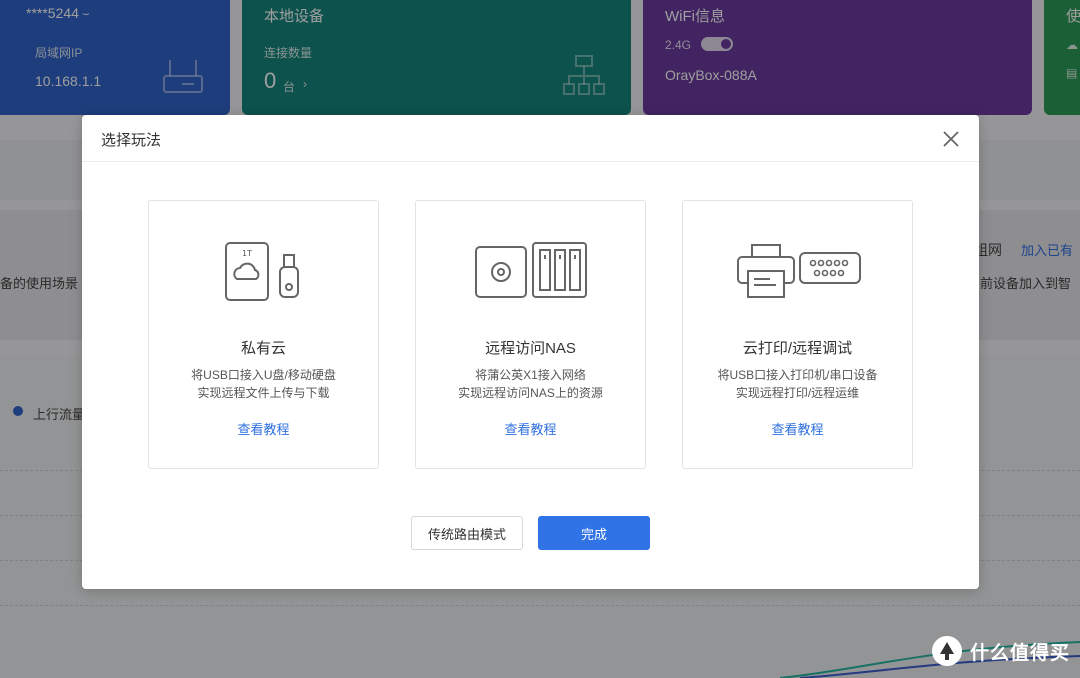  What do you see at coordinates (263, 393) in the screenshot?
I see `option-desc-line-2: 实现远程文件上传与下载` at bounding box center [263, 393].